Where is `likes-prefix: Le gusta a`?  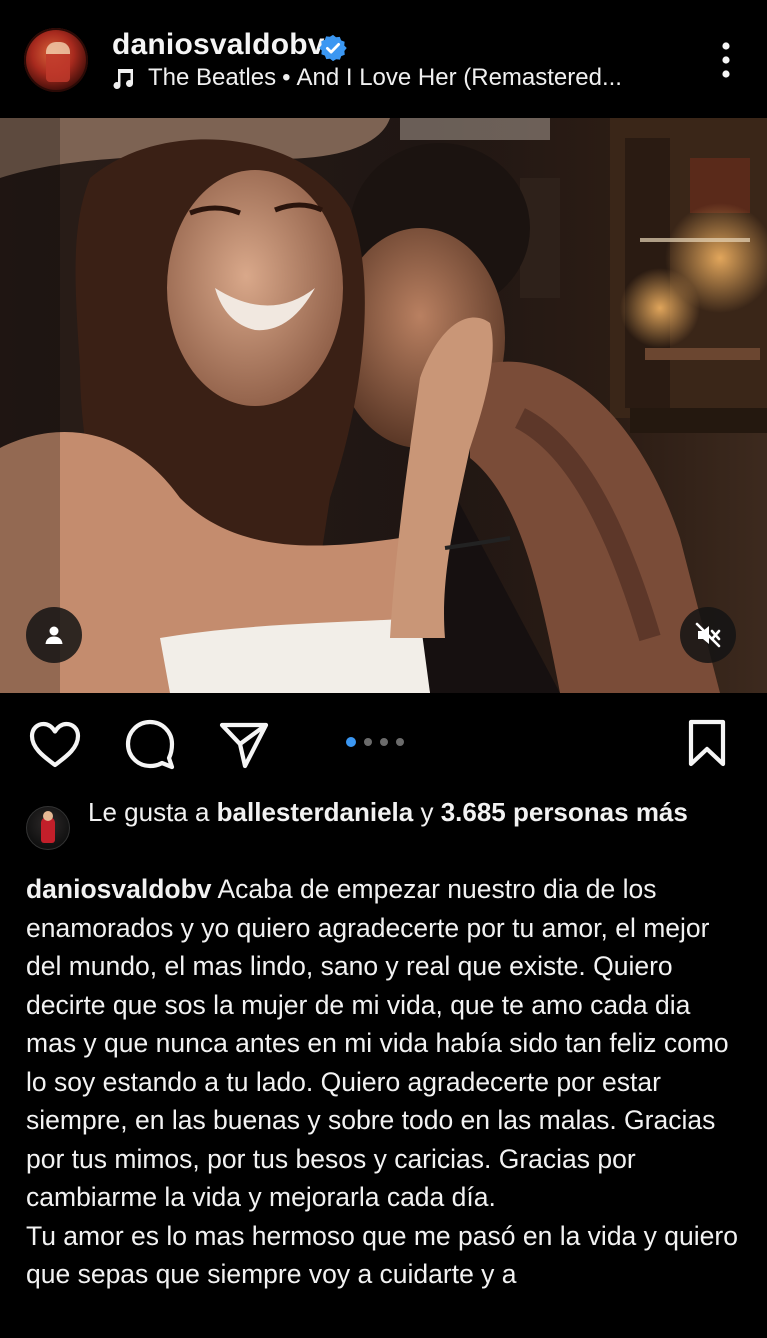
likes-prefix: Le gusta a is located at coordinates (149, 812).